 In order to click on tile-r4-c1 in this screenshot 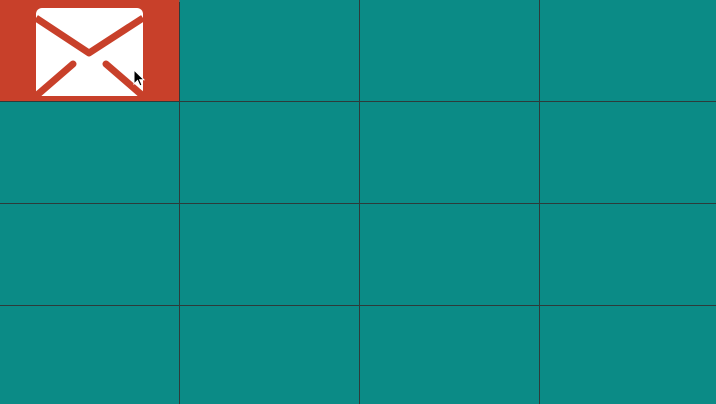, I will do `click(89, 355)`.